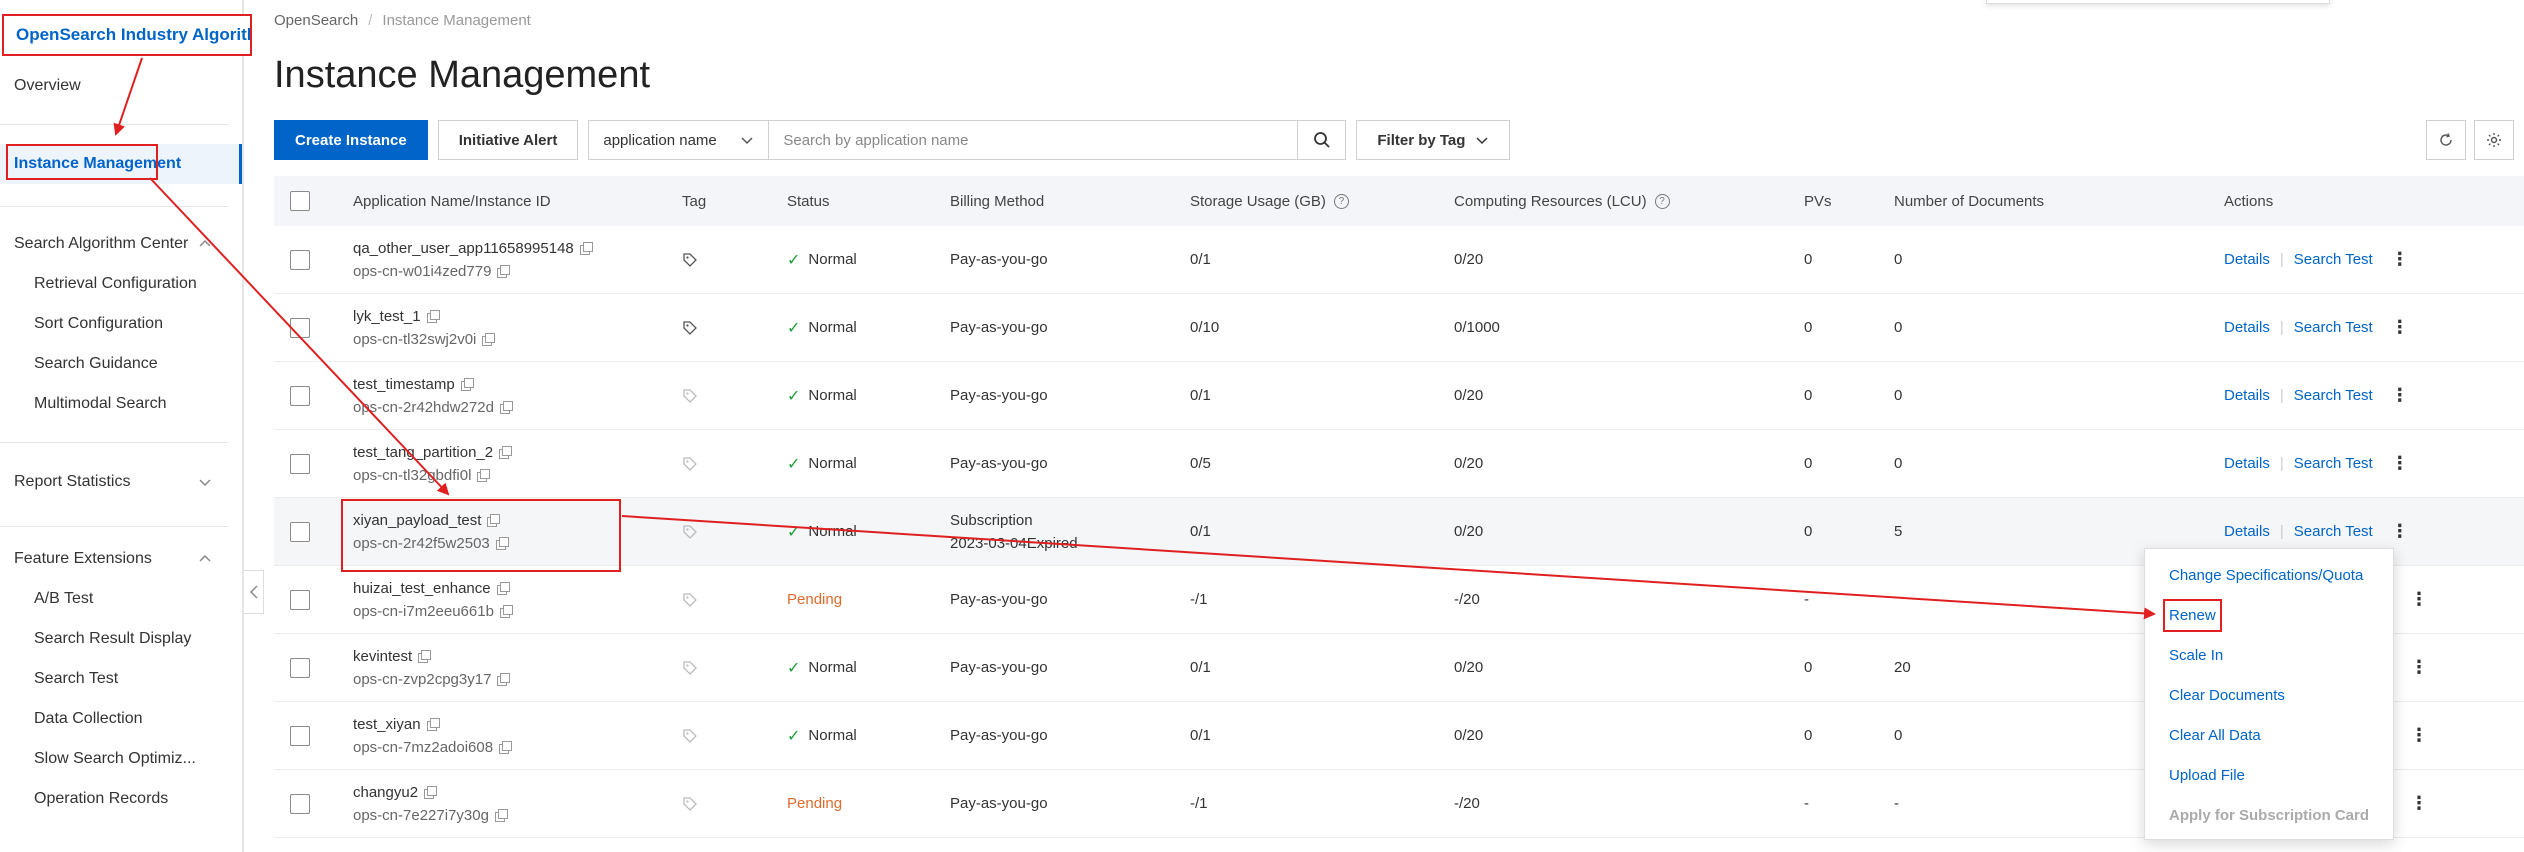 This screenshot has width=2524, height=852. Describe the element at coordinates (430, 520) in the screenshot. I see `application-name: xiyan_payload_test` at that location.